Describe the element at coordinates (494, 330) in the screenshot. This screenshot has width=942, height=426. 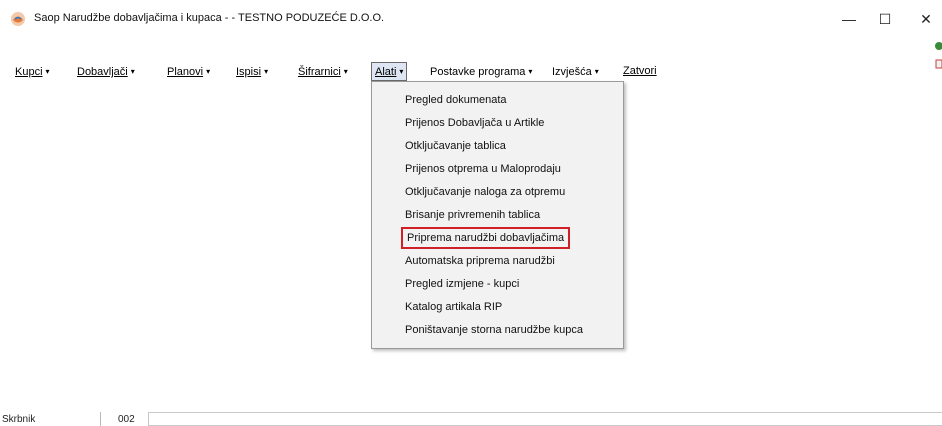
I see `menu-item-ponistavanje-storna: Poništavanje storna narudžbe kupca` at that location.